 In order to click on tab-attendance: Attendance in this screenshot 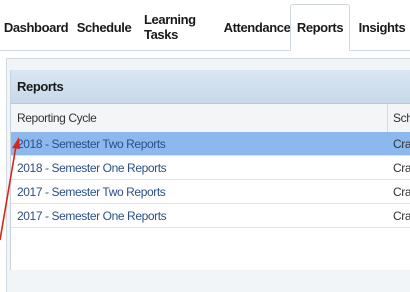, I will do `click(257, 27)`.